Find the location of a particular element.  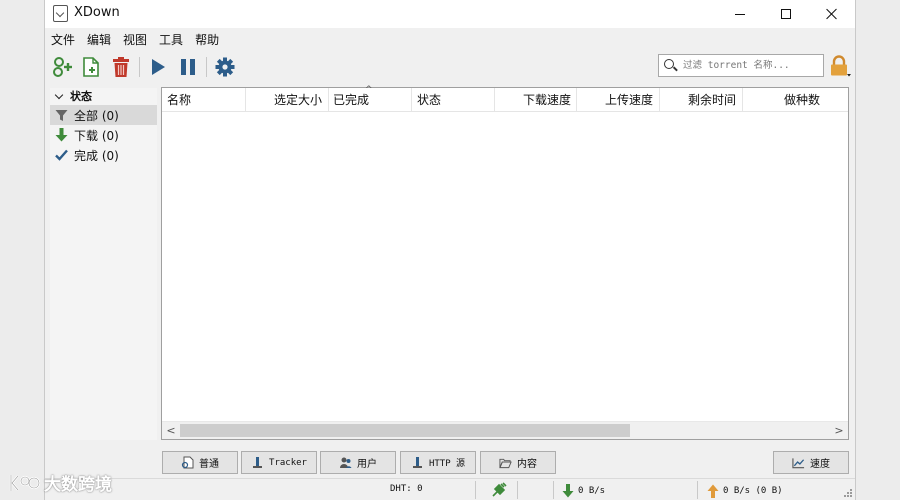

play-icon is located at coordinates (158, 67).